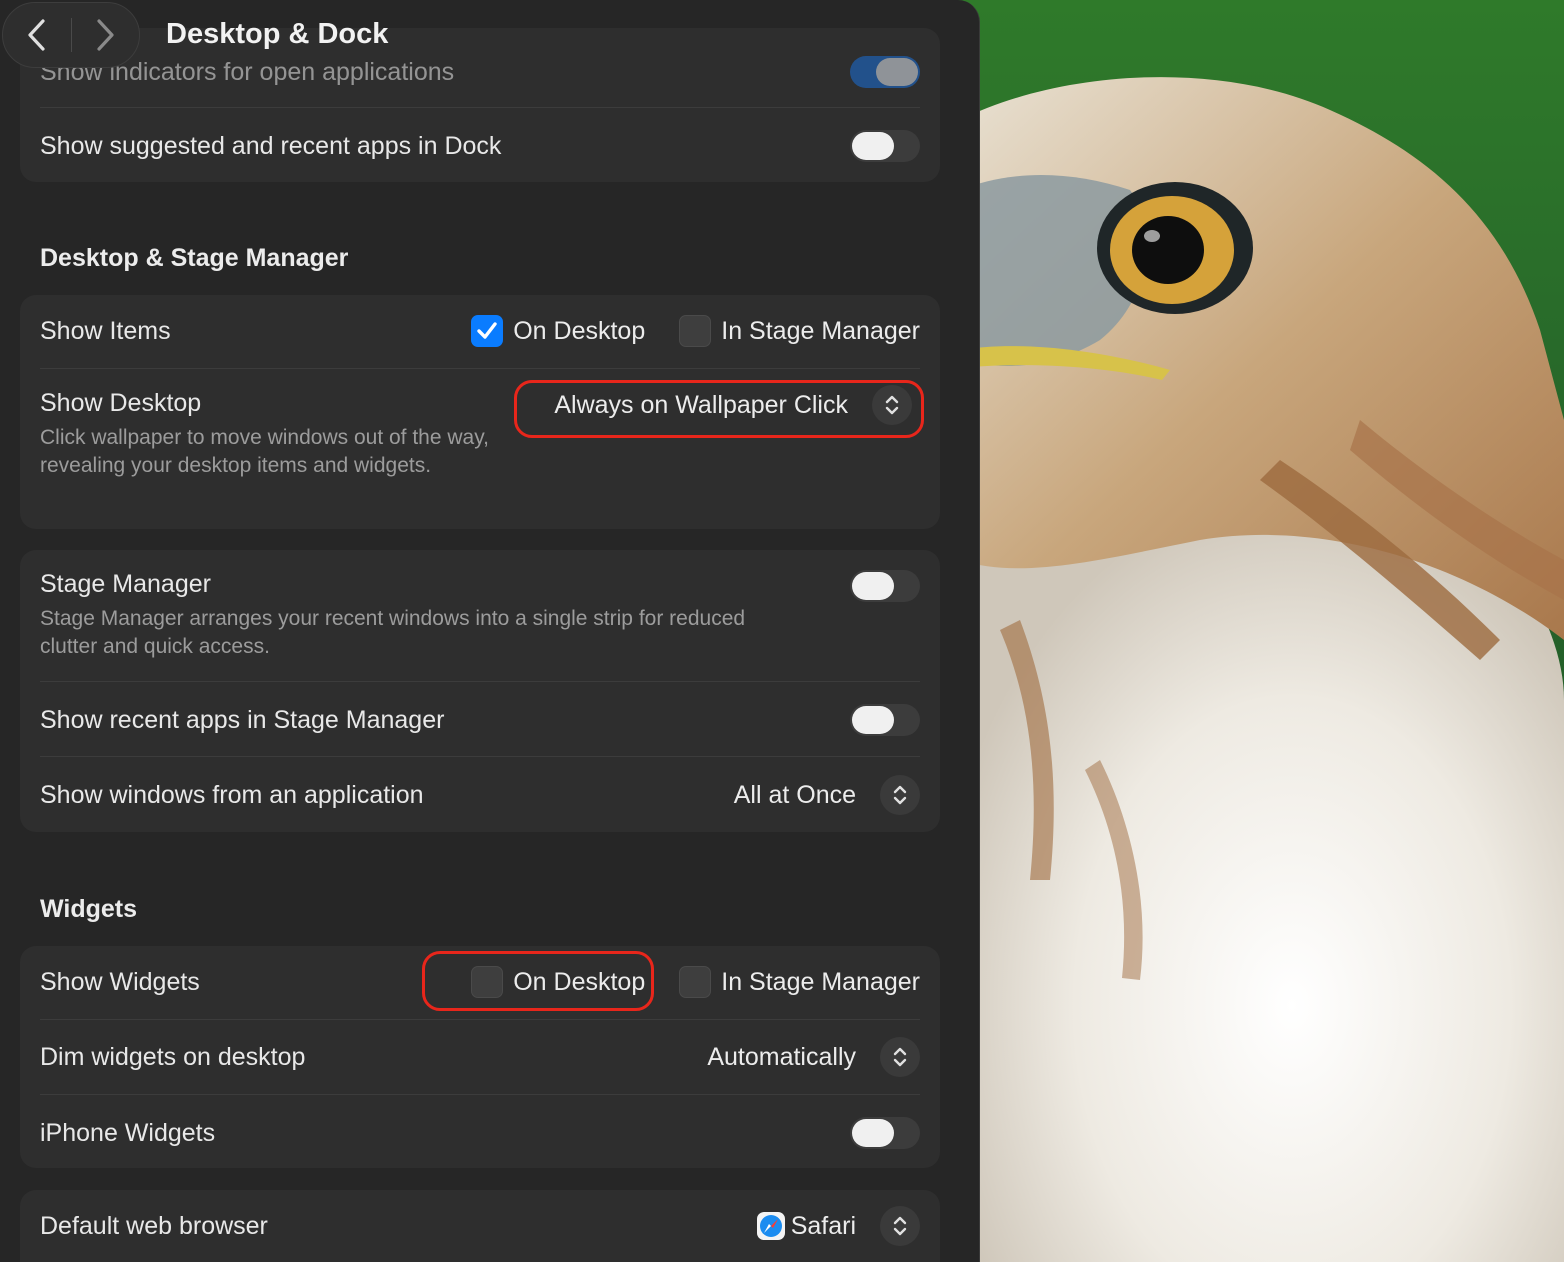 This screenshot has width=1564, height=1262. I want to click on section-title-desktop-stage: Desktop & Stage Manager, so click(194, 258).